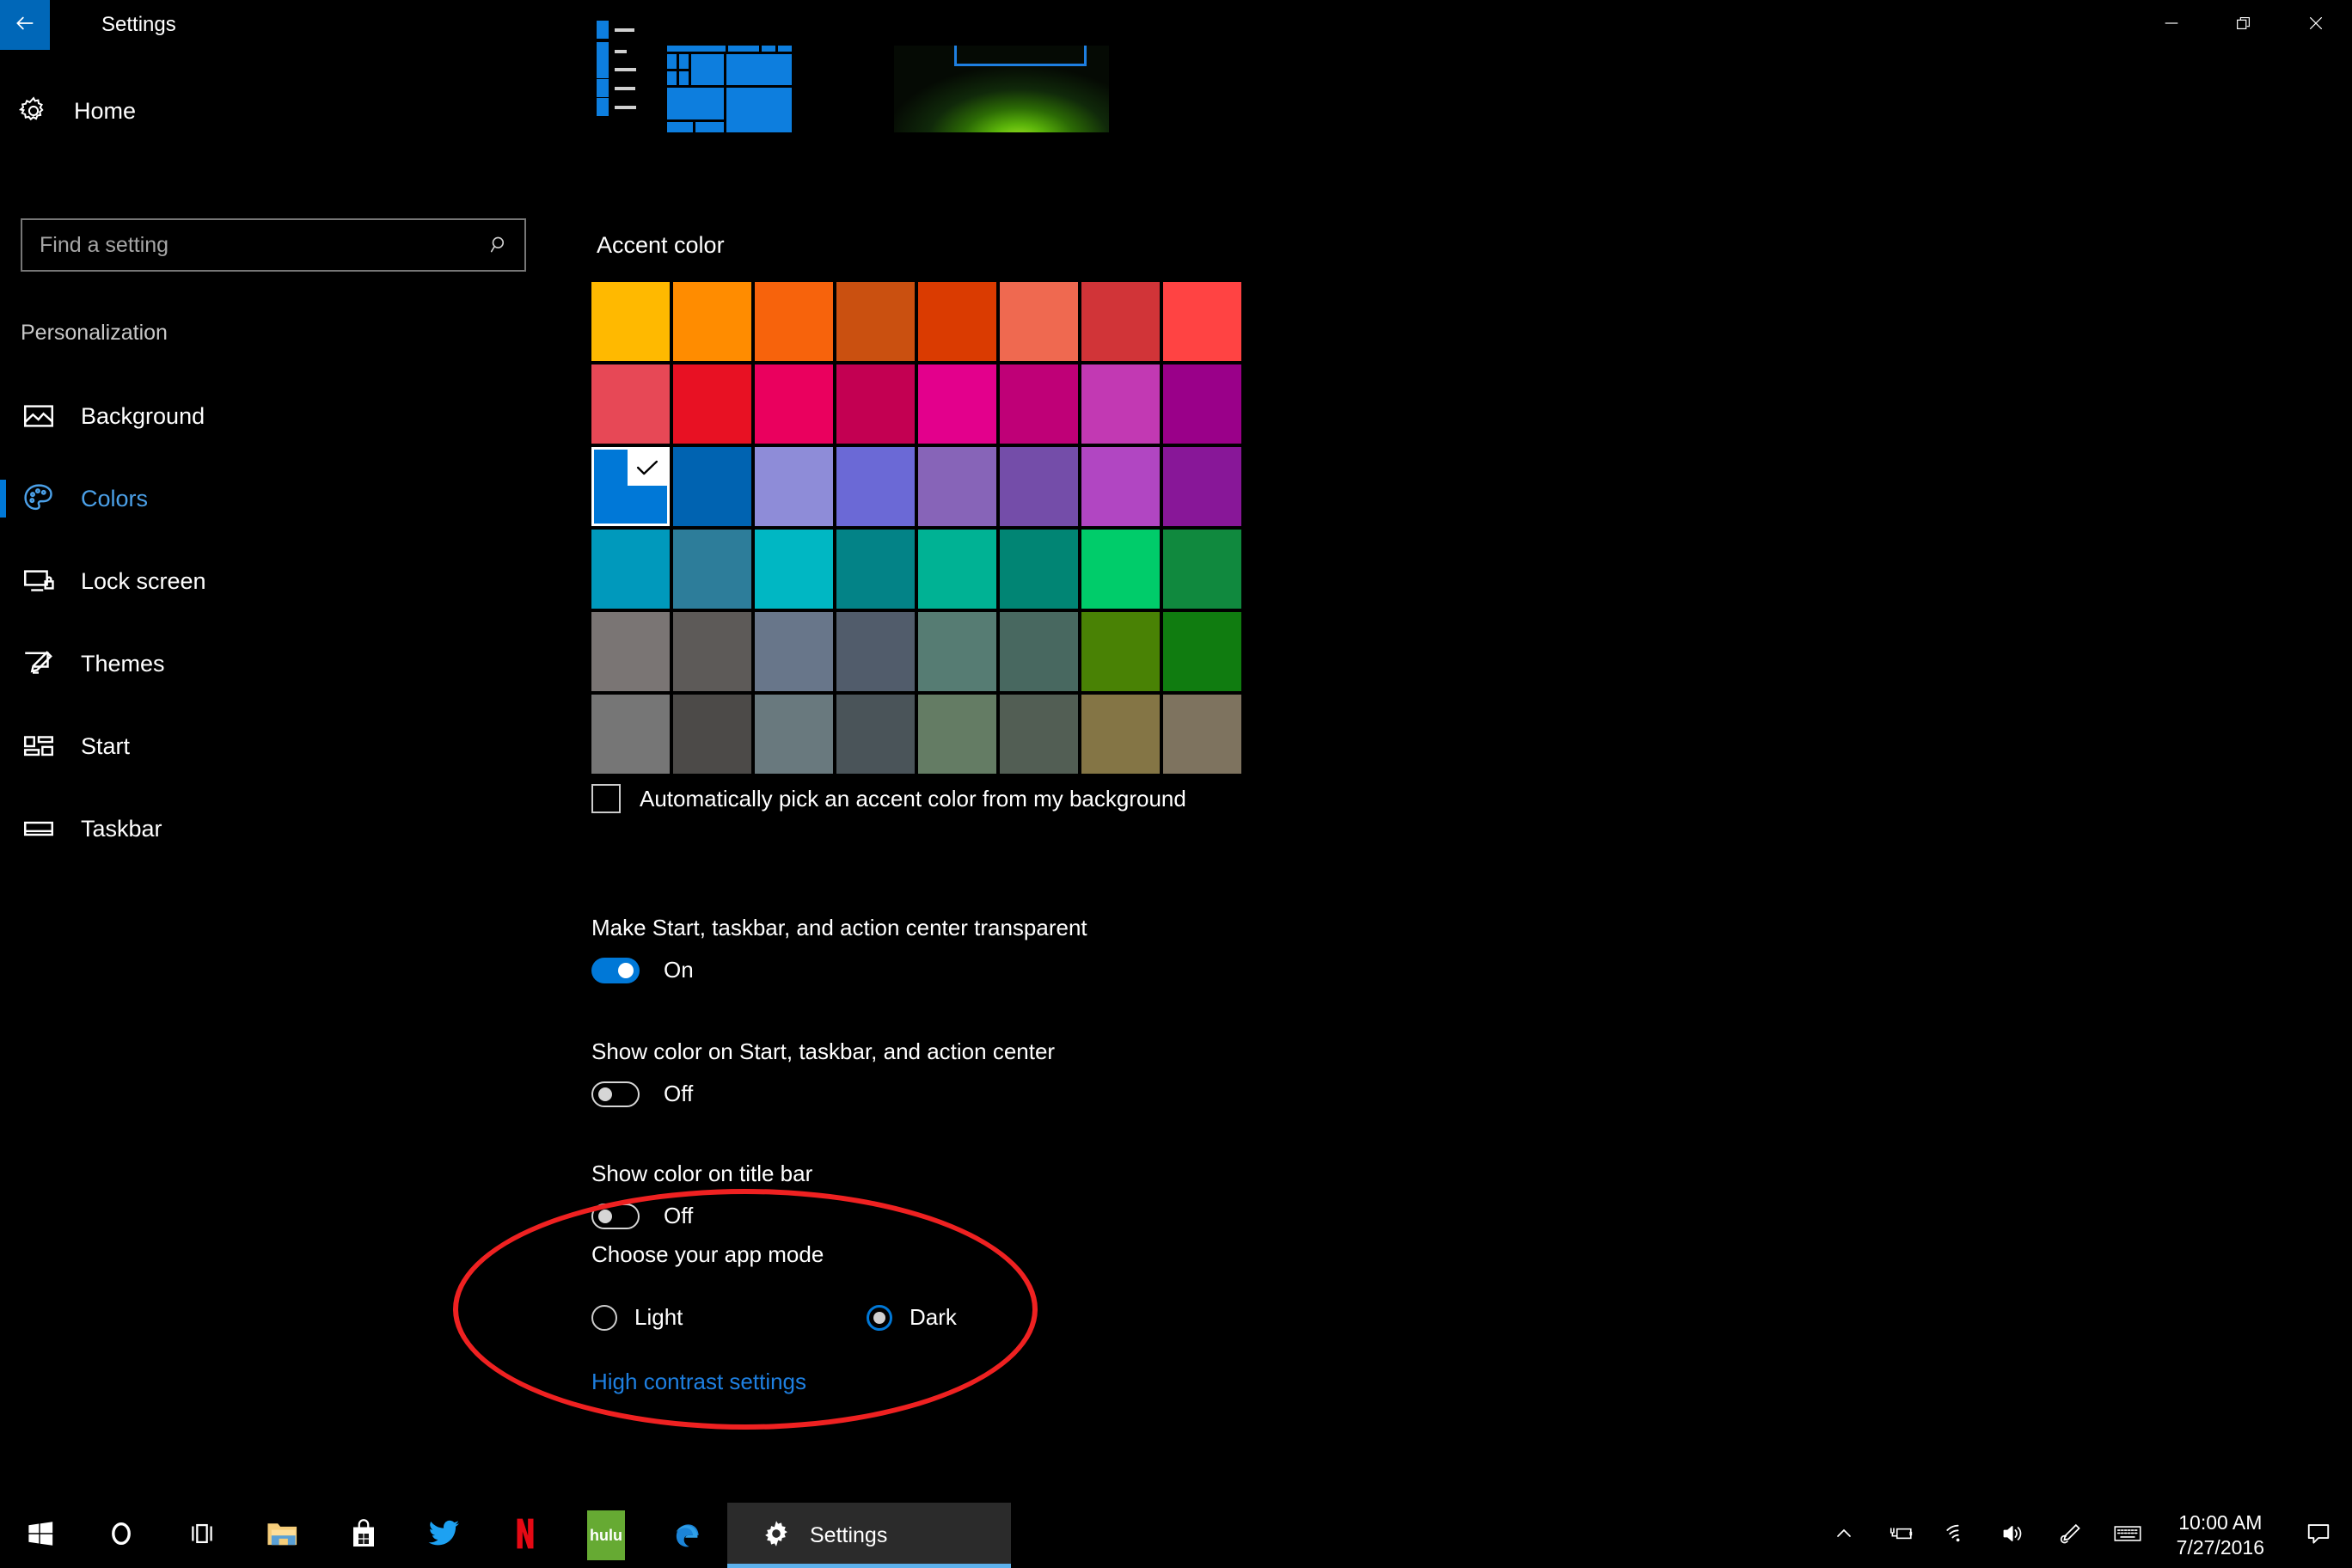 This screenshot has width=2352, height=1568. Describe the element at coordinates (525, 1535) in the screenshot. I see `netflix-button` at that location.